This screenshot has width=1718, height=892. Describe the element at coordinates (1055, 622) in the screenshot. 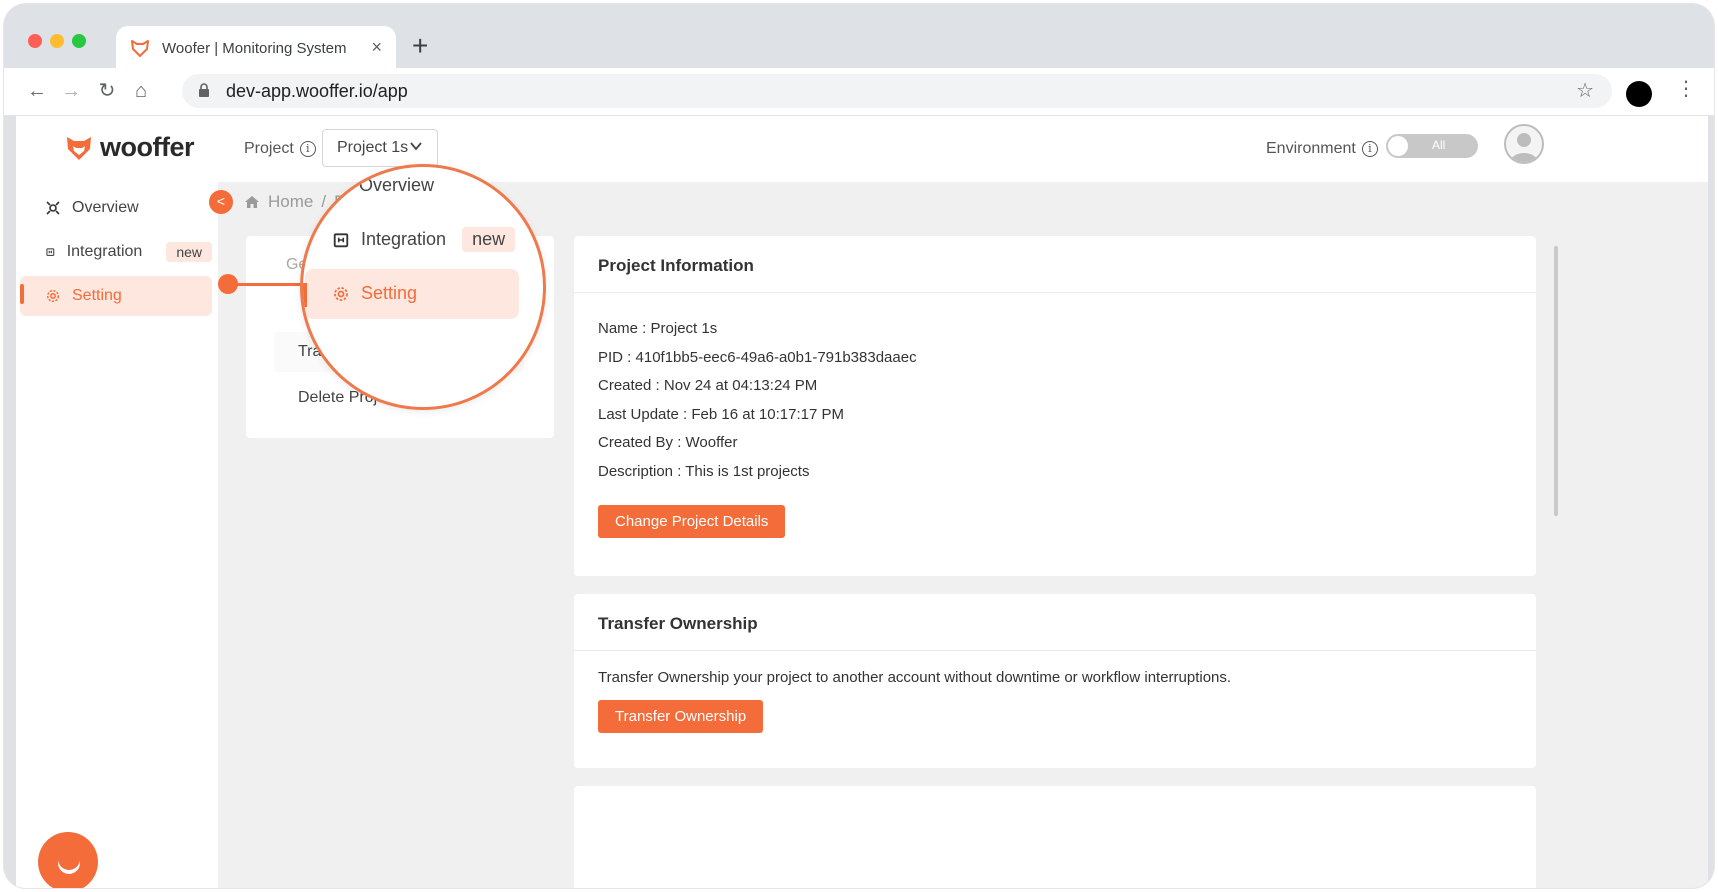

I see `card-title: Transfer Ownership` at that location.